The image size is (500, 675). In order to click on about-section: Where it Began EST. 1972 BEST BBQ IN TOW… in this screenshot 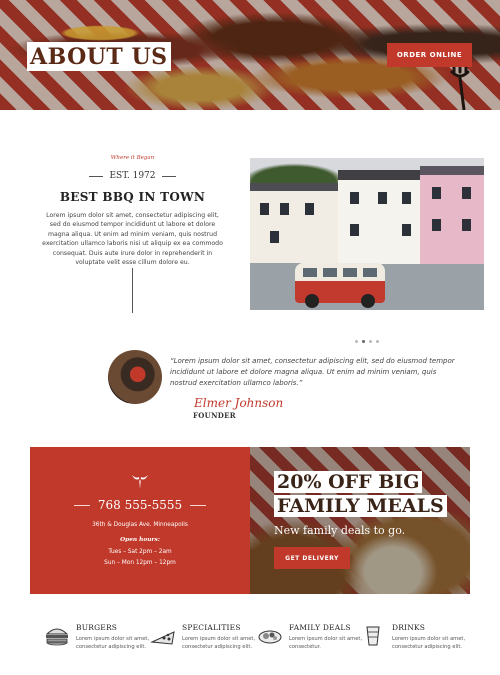, I will do `click(132, 211)`.